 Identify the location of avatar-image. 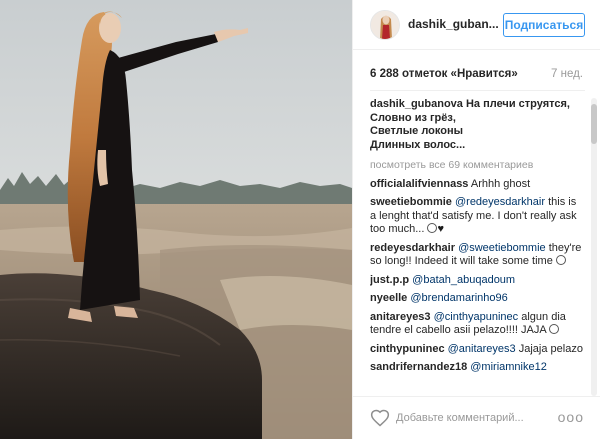
(385, 25).